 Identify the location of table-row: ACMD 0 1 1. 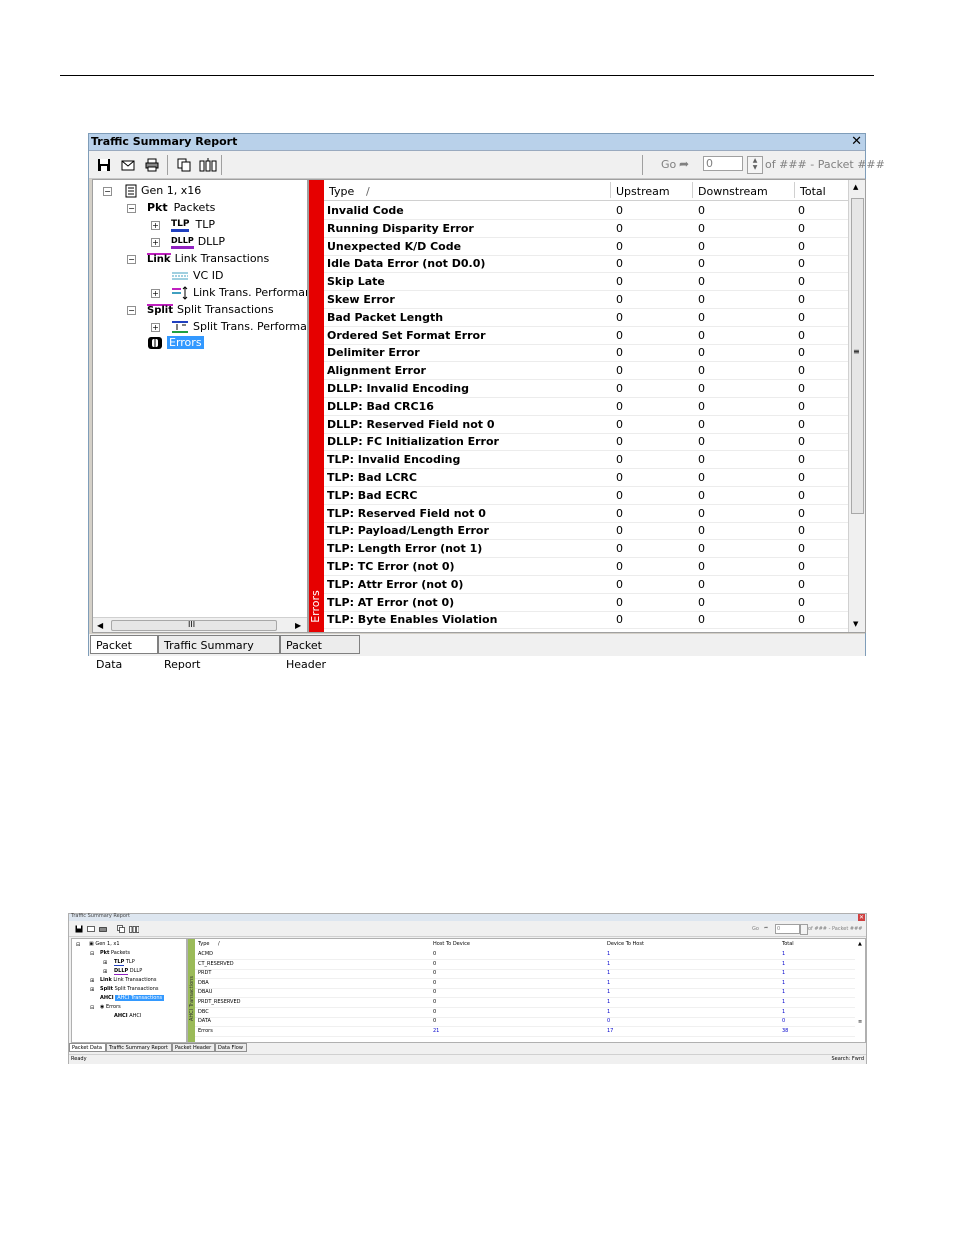
(525, 955).